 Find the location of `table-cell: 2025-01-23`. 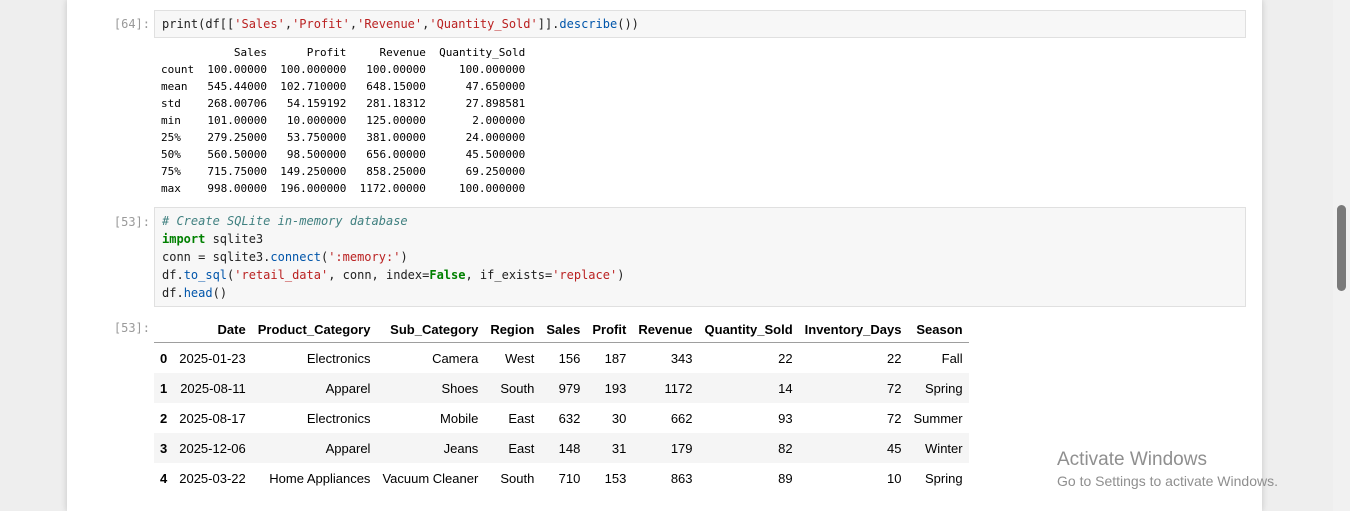

table-cell: 2025-01-23 is located at coordinates (212, 358).